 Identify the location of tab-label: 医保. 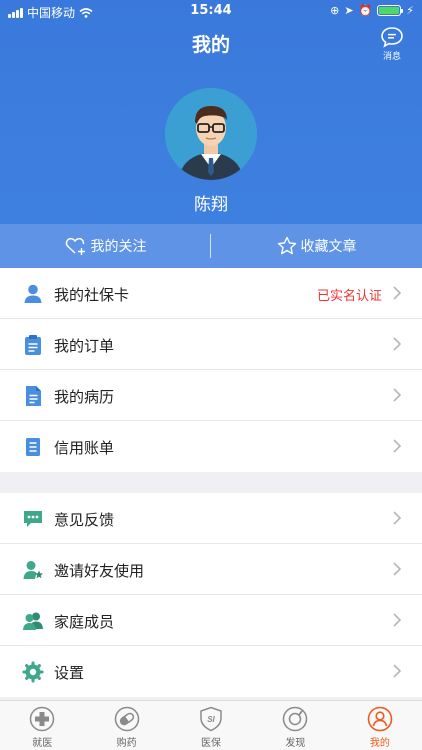
(211, 743).